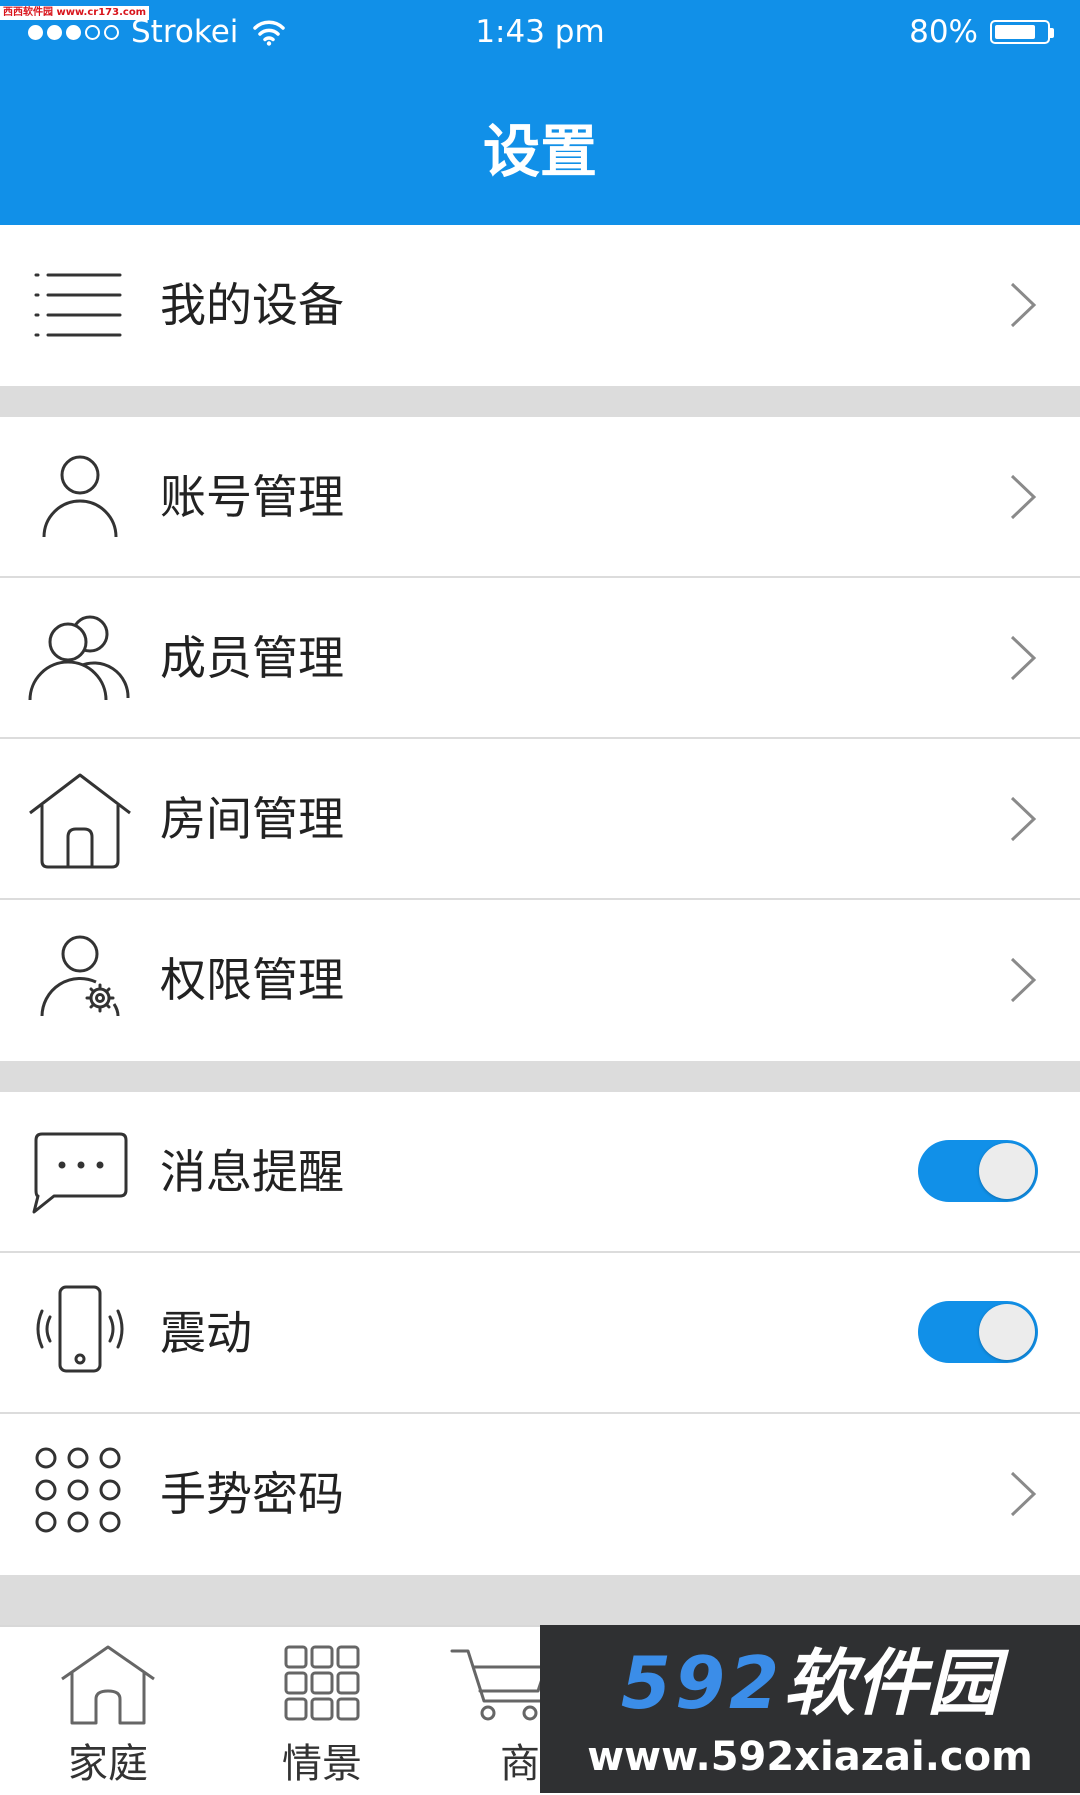  What do you see at coordinates (78, 1490) in the screenshot?
I see `gesture-grid-icon` at bounding box center [78, 1490].